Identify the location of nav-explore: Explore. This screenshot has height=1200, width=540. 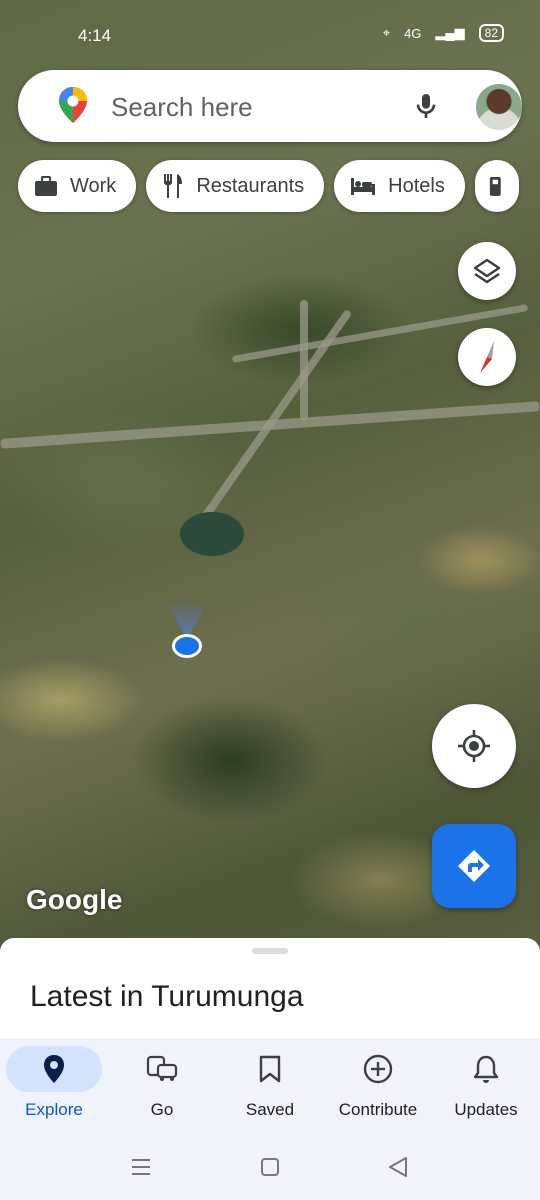
(54, 1088).